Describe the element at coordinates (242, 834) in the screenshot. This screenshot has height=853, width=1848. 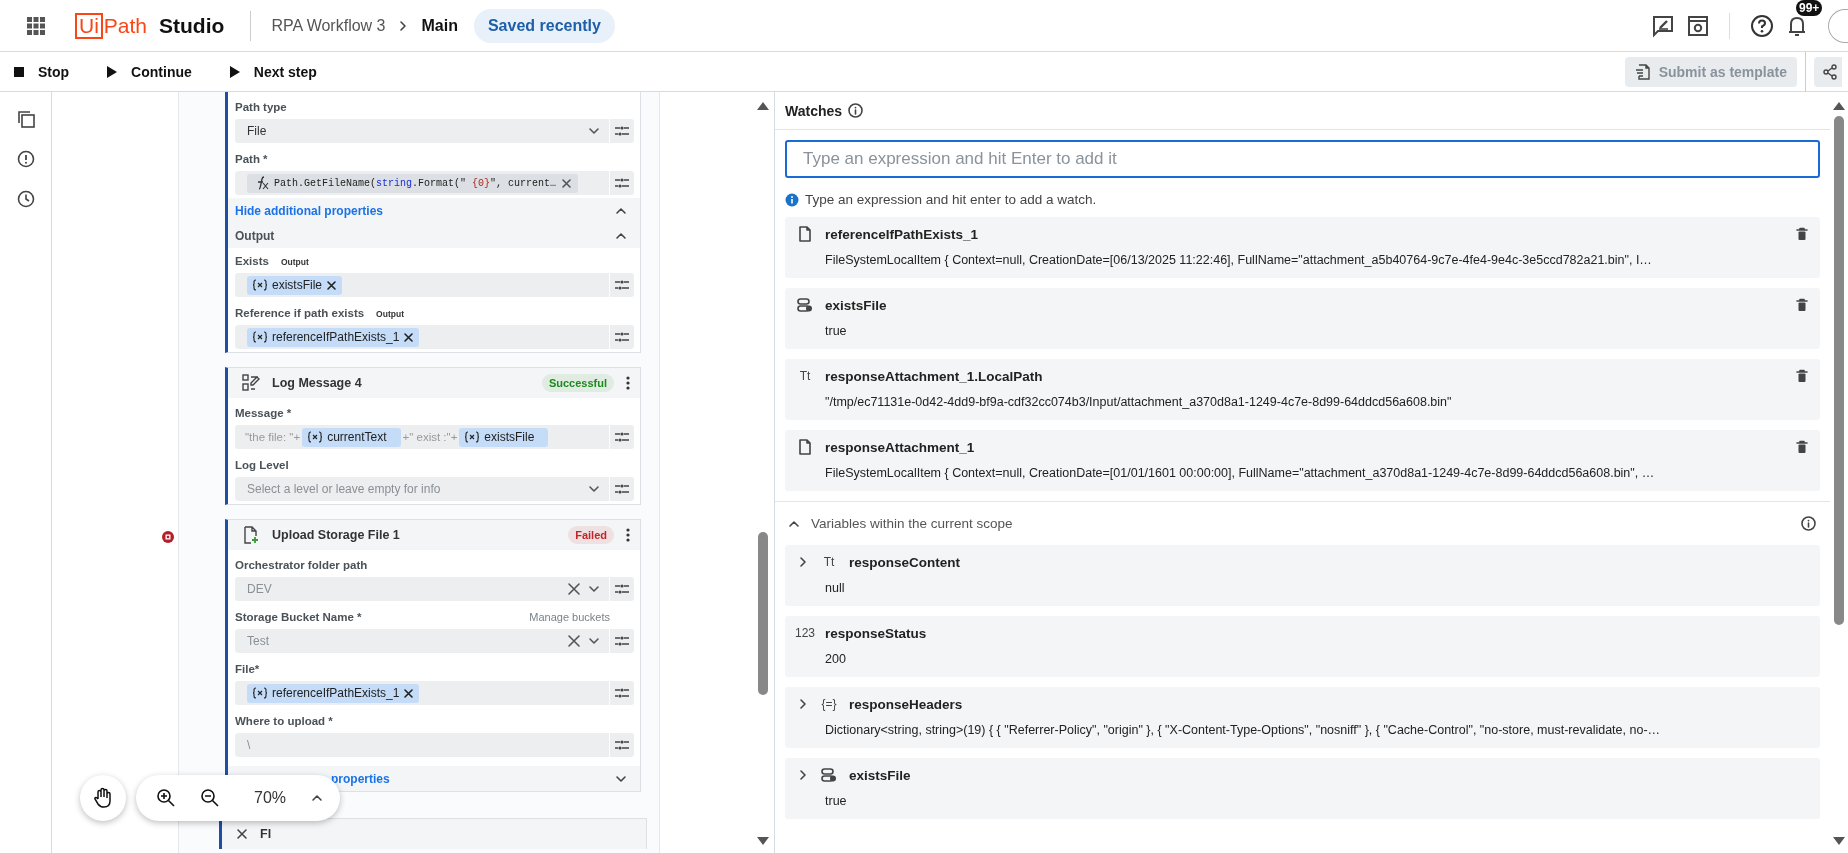
I see `close-icon` at that location.